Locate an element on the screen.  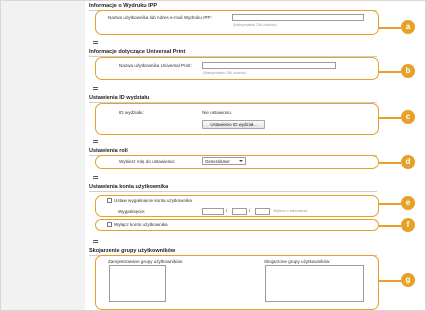
disable-account-checkbox is located at coordinates (109, 224).